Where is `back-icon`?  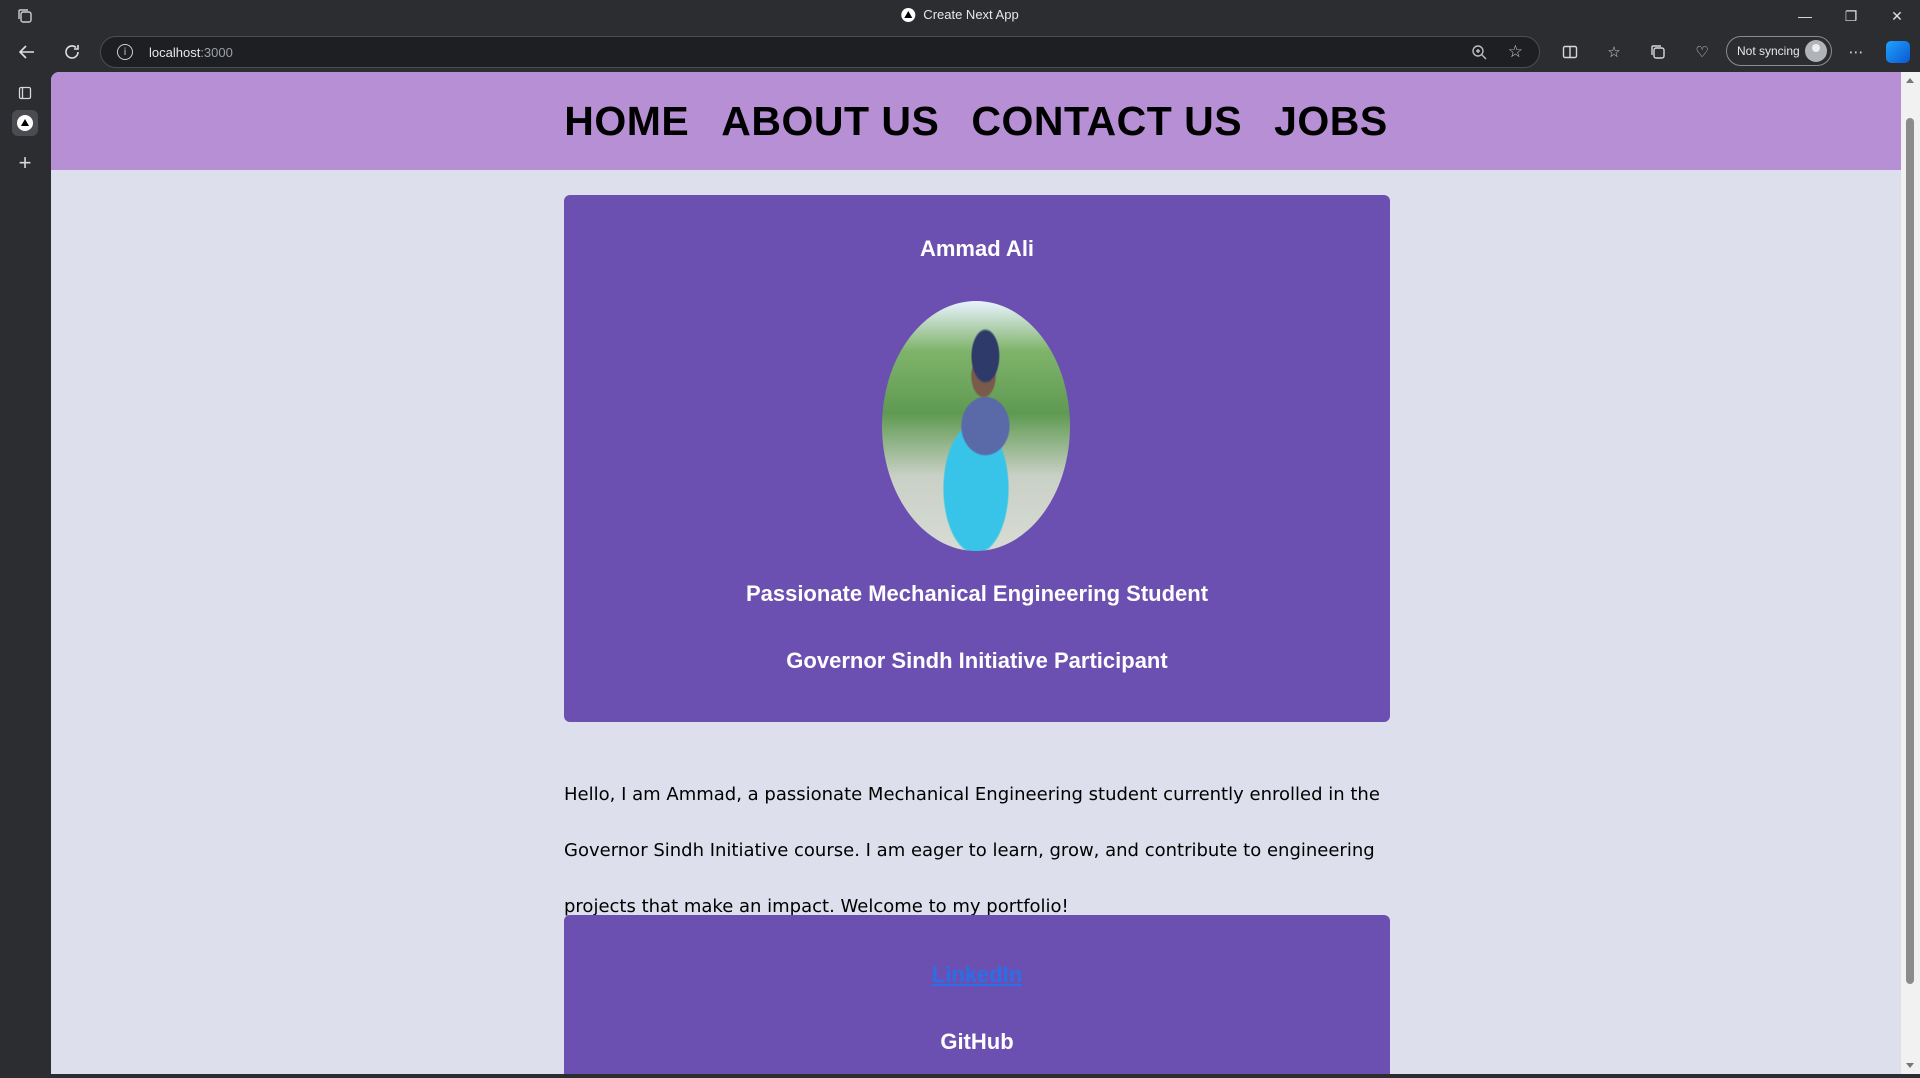
back-icon is located at coordinates (27, 52).